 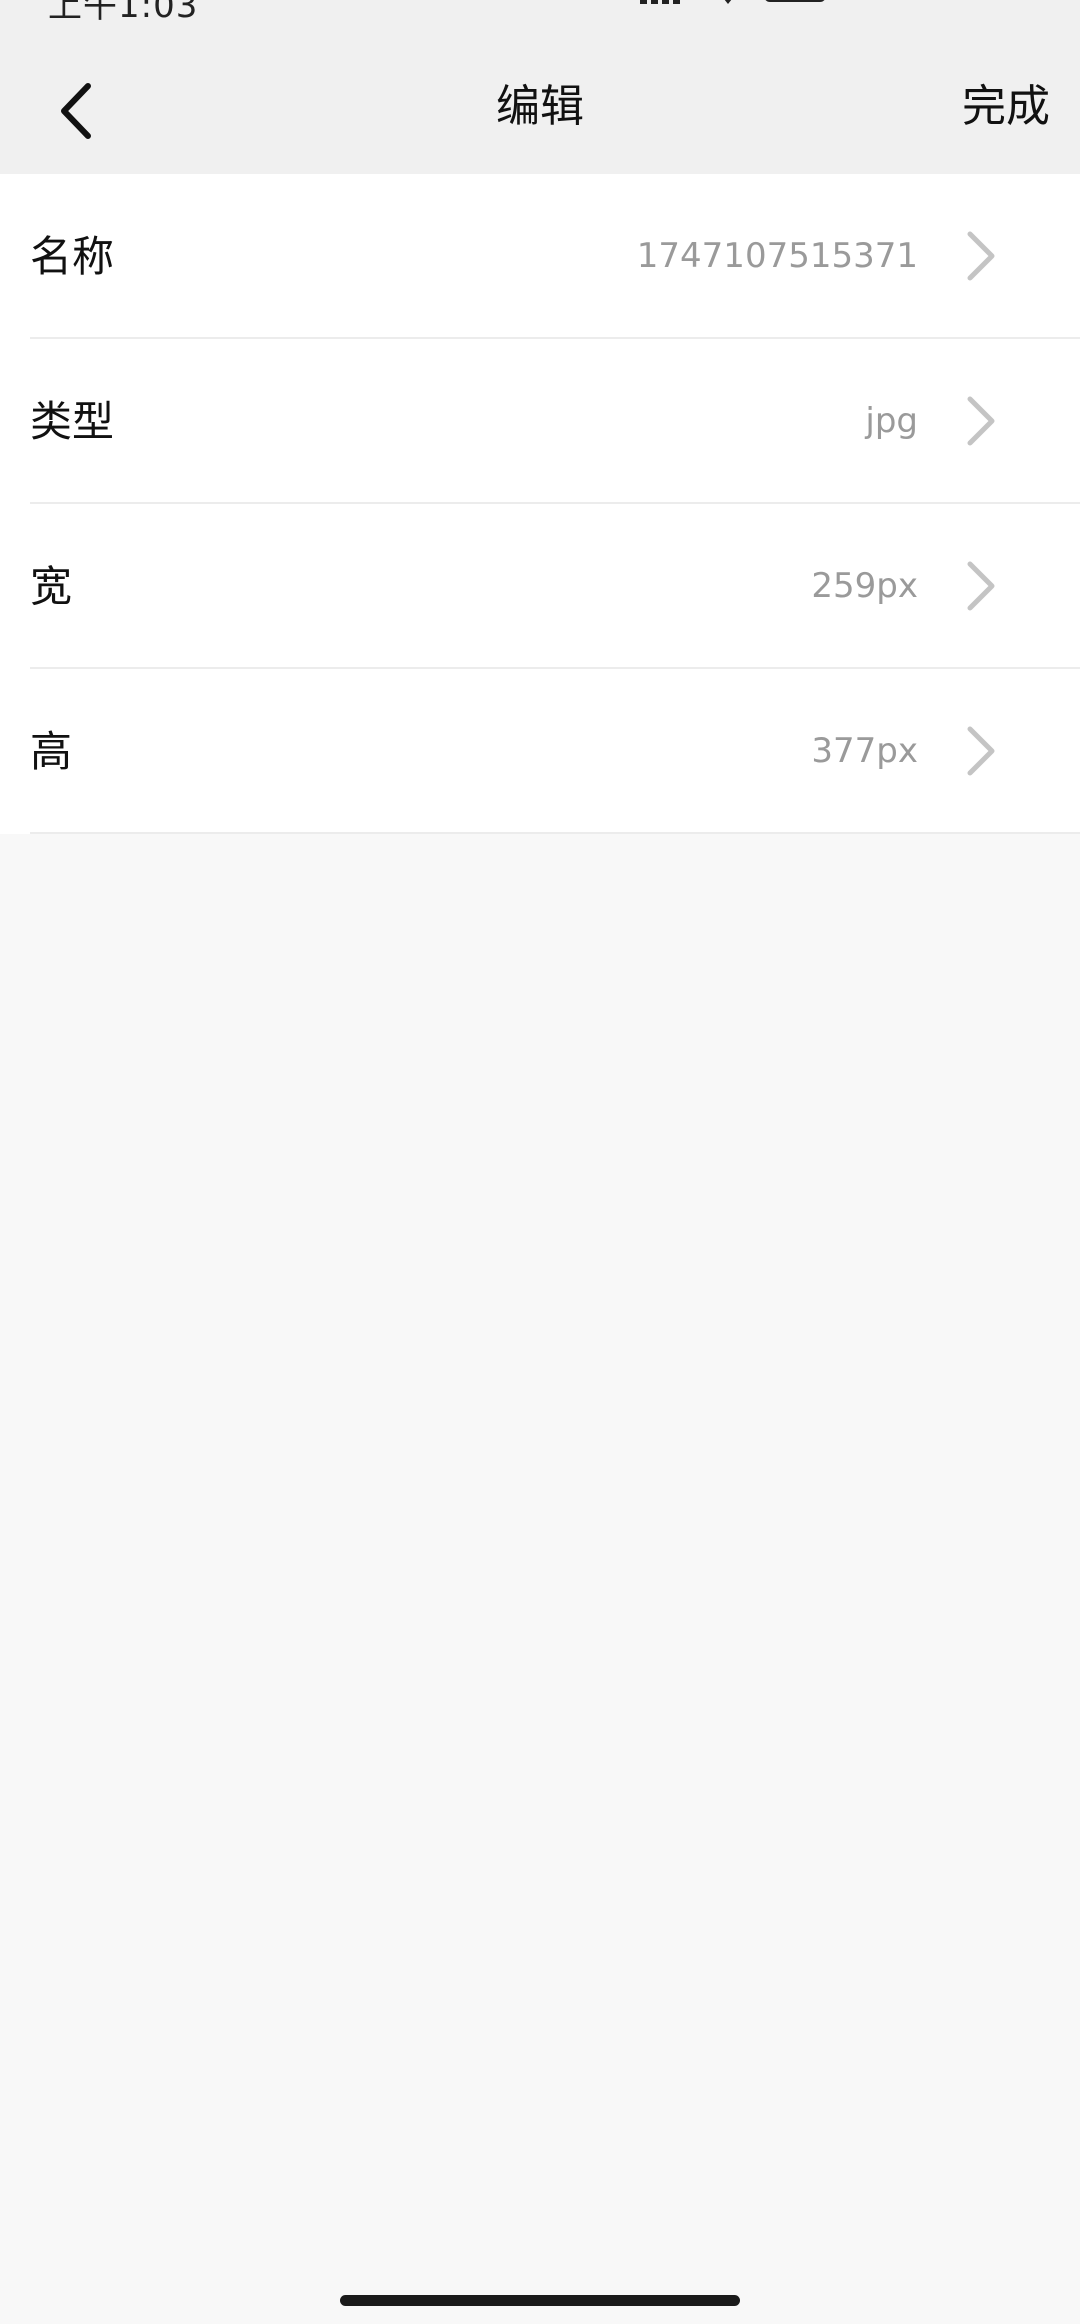 I want to click on row-label: 名称, so click(x=72, y=256).